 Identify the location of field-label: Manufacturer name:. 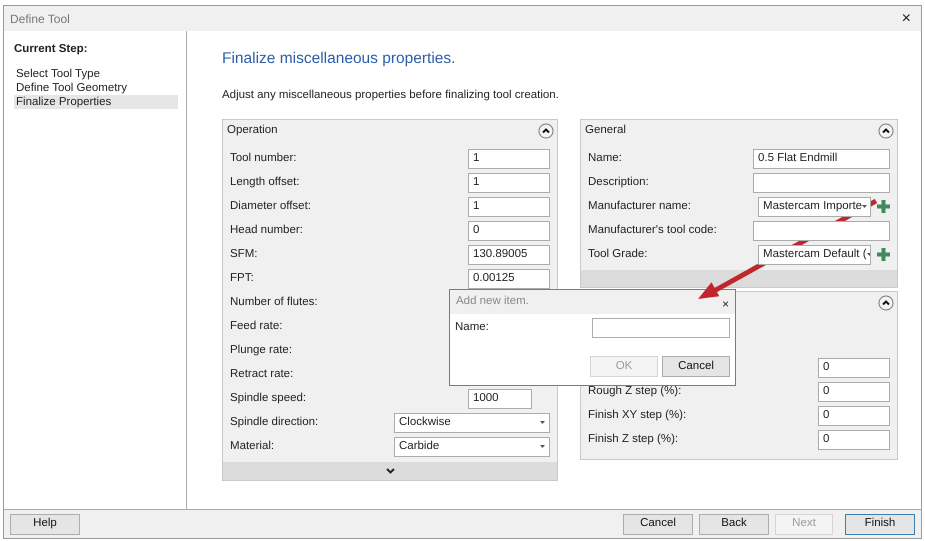
(639, 206).